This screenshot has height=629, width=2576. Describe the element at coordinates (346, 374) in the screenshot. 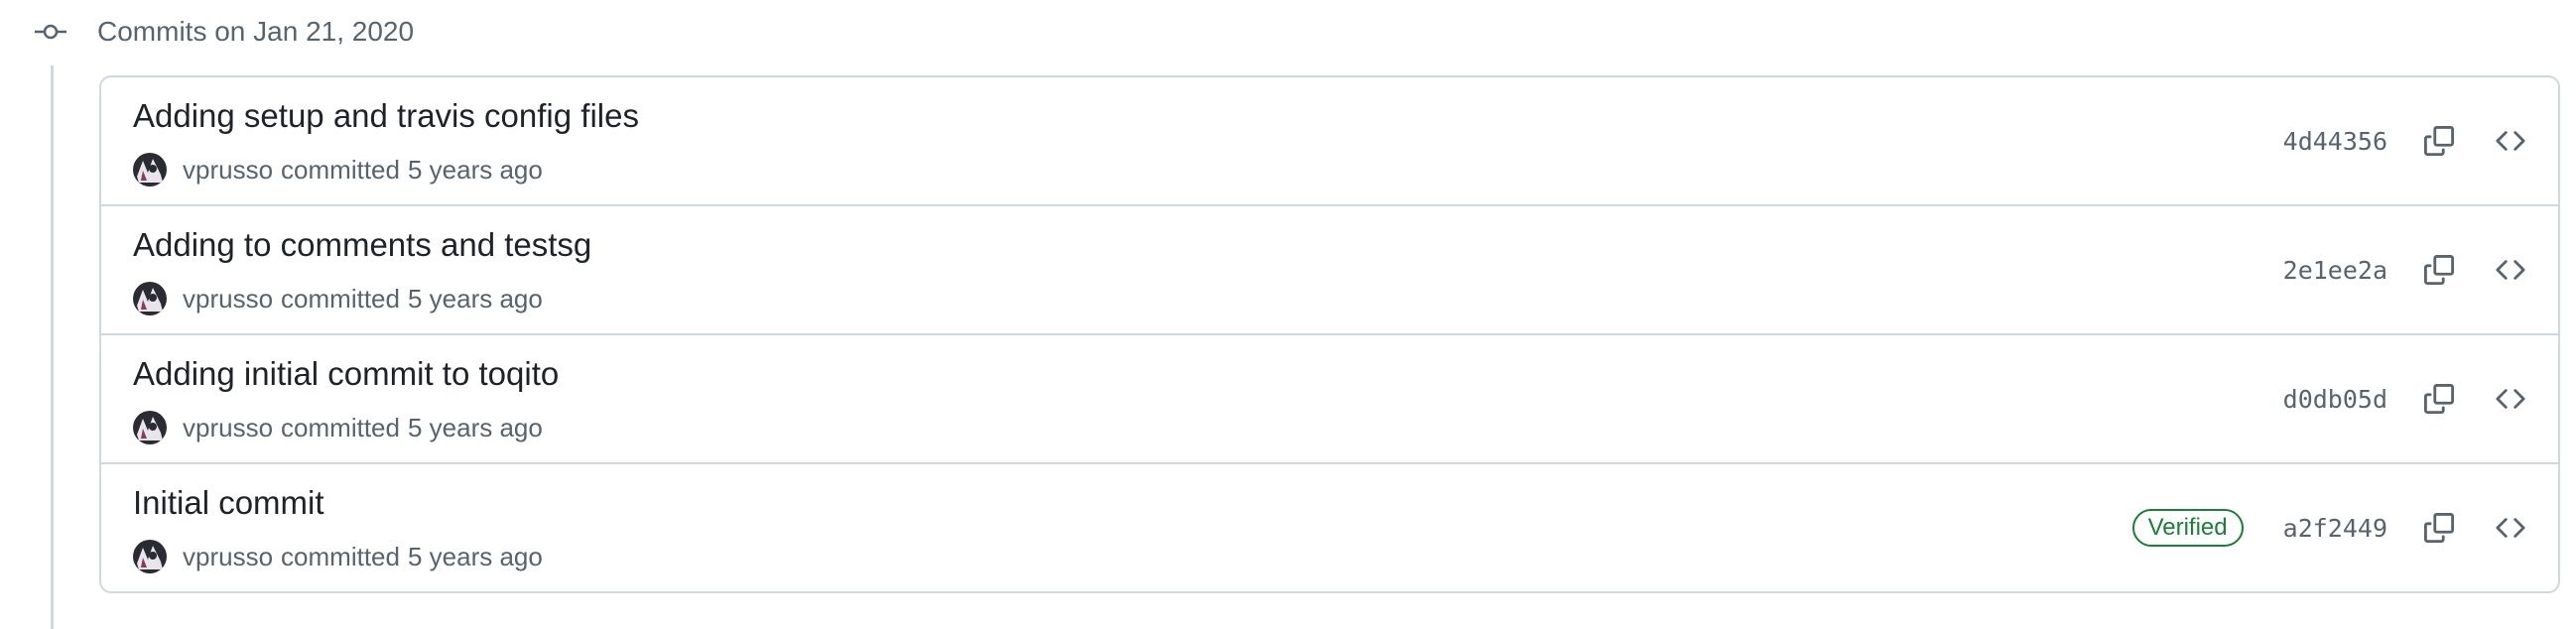

I see `commit-title-link: Adding initial commit to toqito` at that location.